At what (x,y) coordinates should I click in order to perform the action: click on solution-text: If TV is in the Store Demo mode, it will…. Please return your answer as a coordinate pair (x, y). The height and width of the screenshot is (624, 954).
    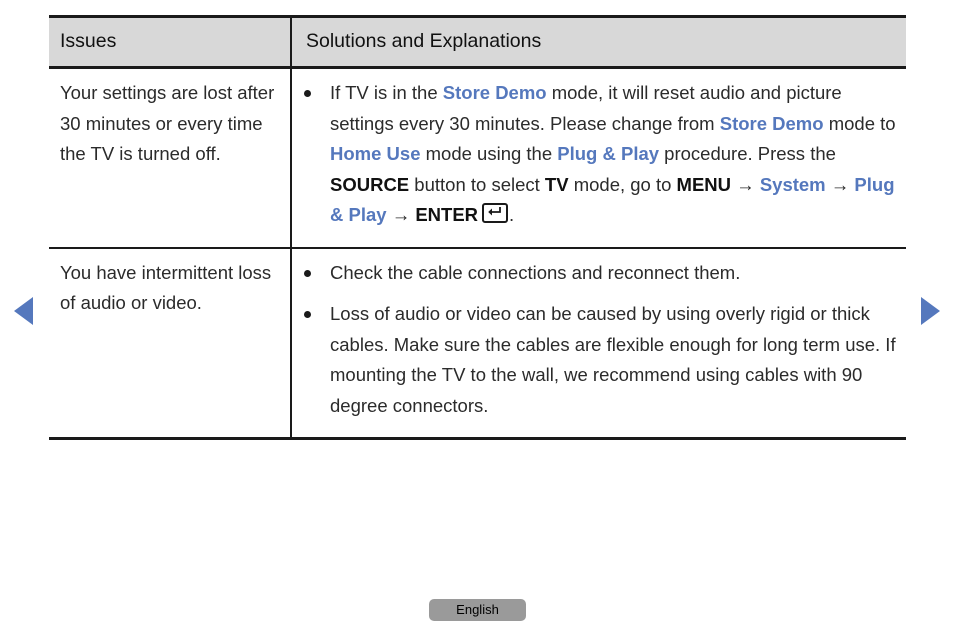
    Looking at the image, I should click on (613, 153).